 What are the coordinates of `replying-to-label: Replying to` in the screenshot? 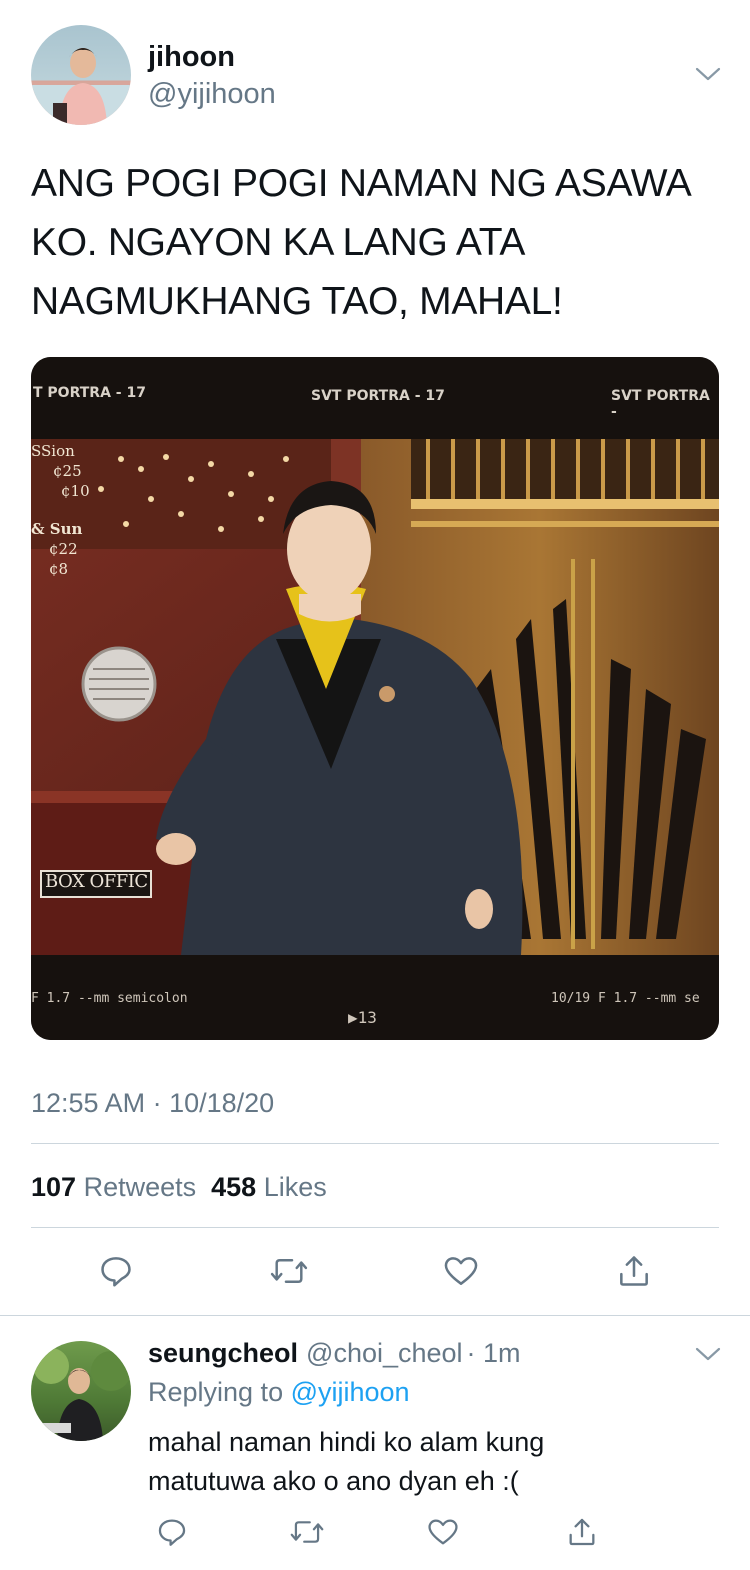 It's located at (216, 1392).